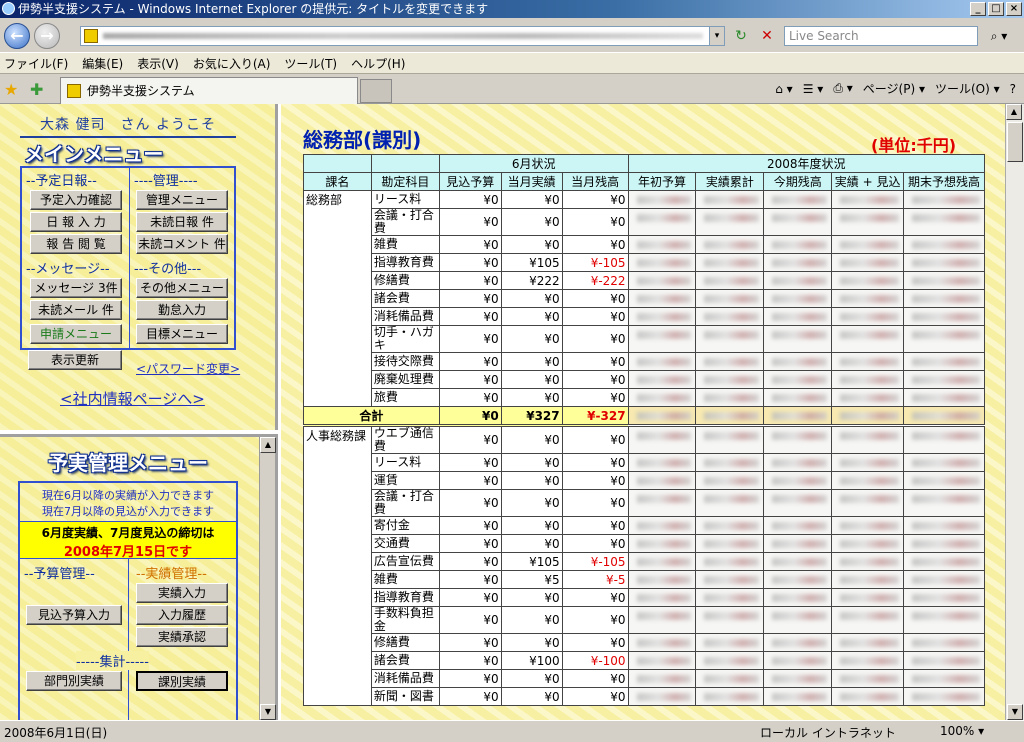 Image resolution: width=1024 pixels, height=742 pixels. I want to click on tab-active: 伊勢半支援システム, so click(209, 90).